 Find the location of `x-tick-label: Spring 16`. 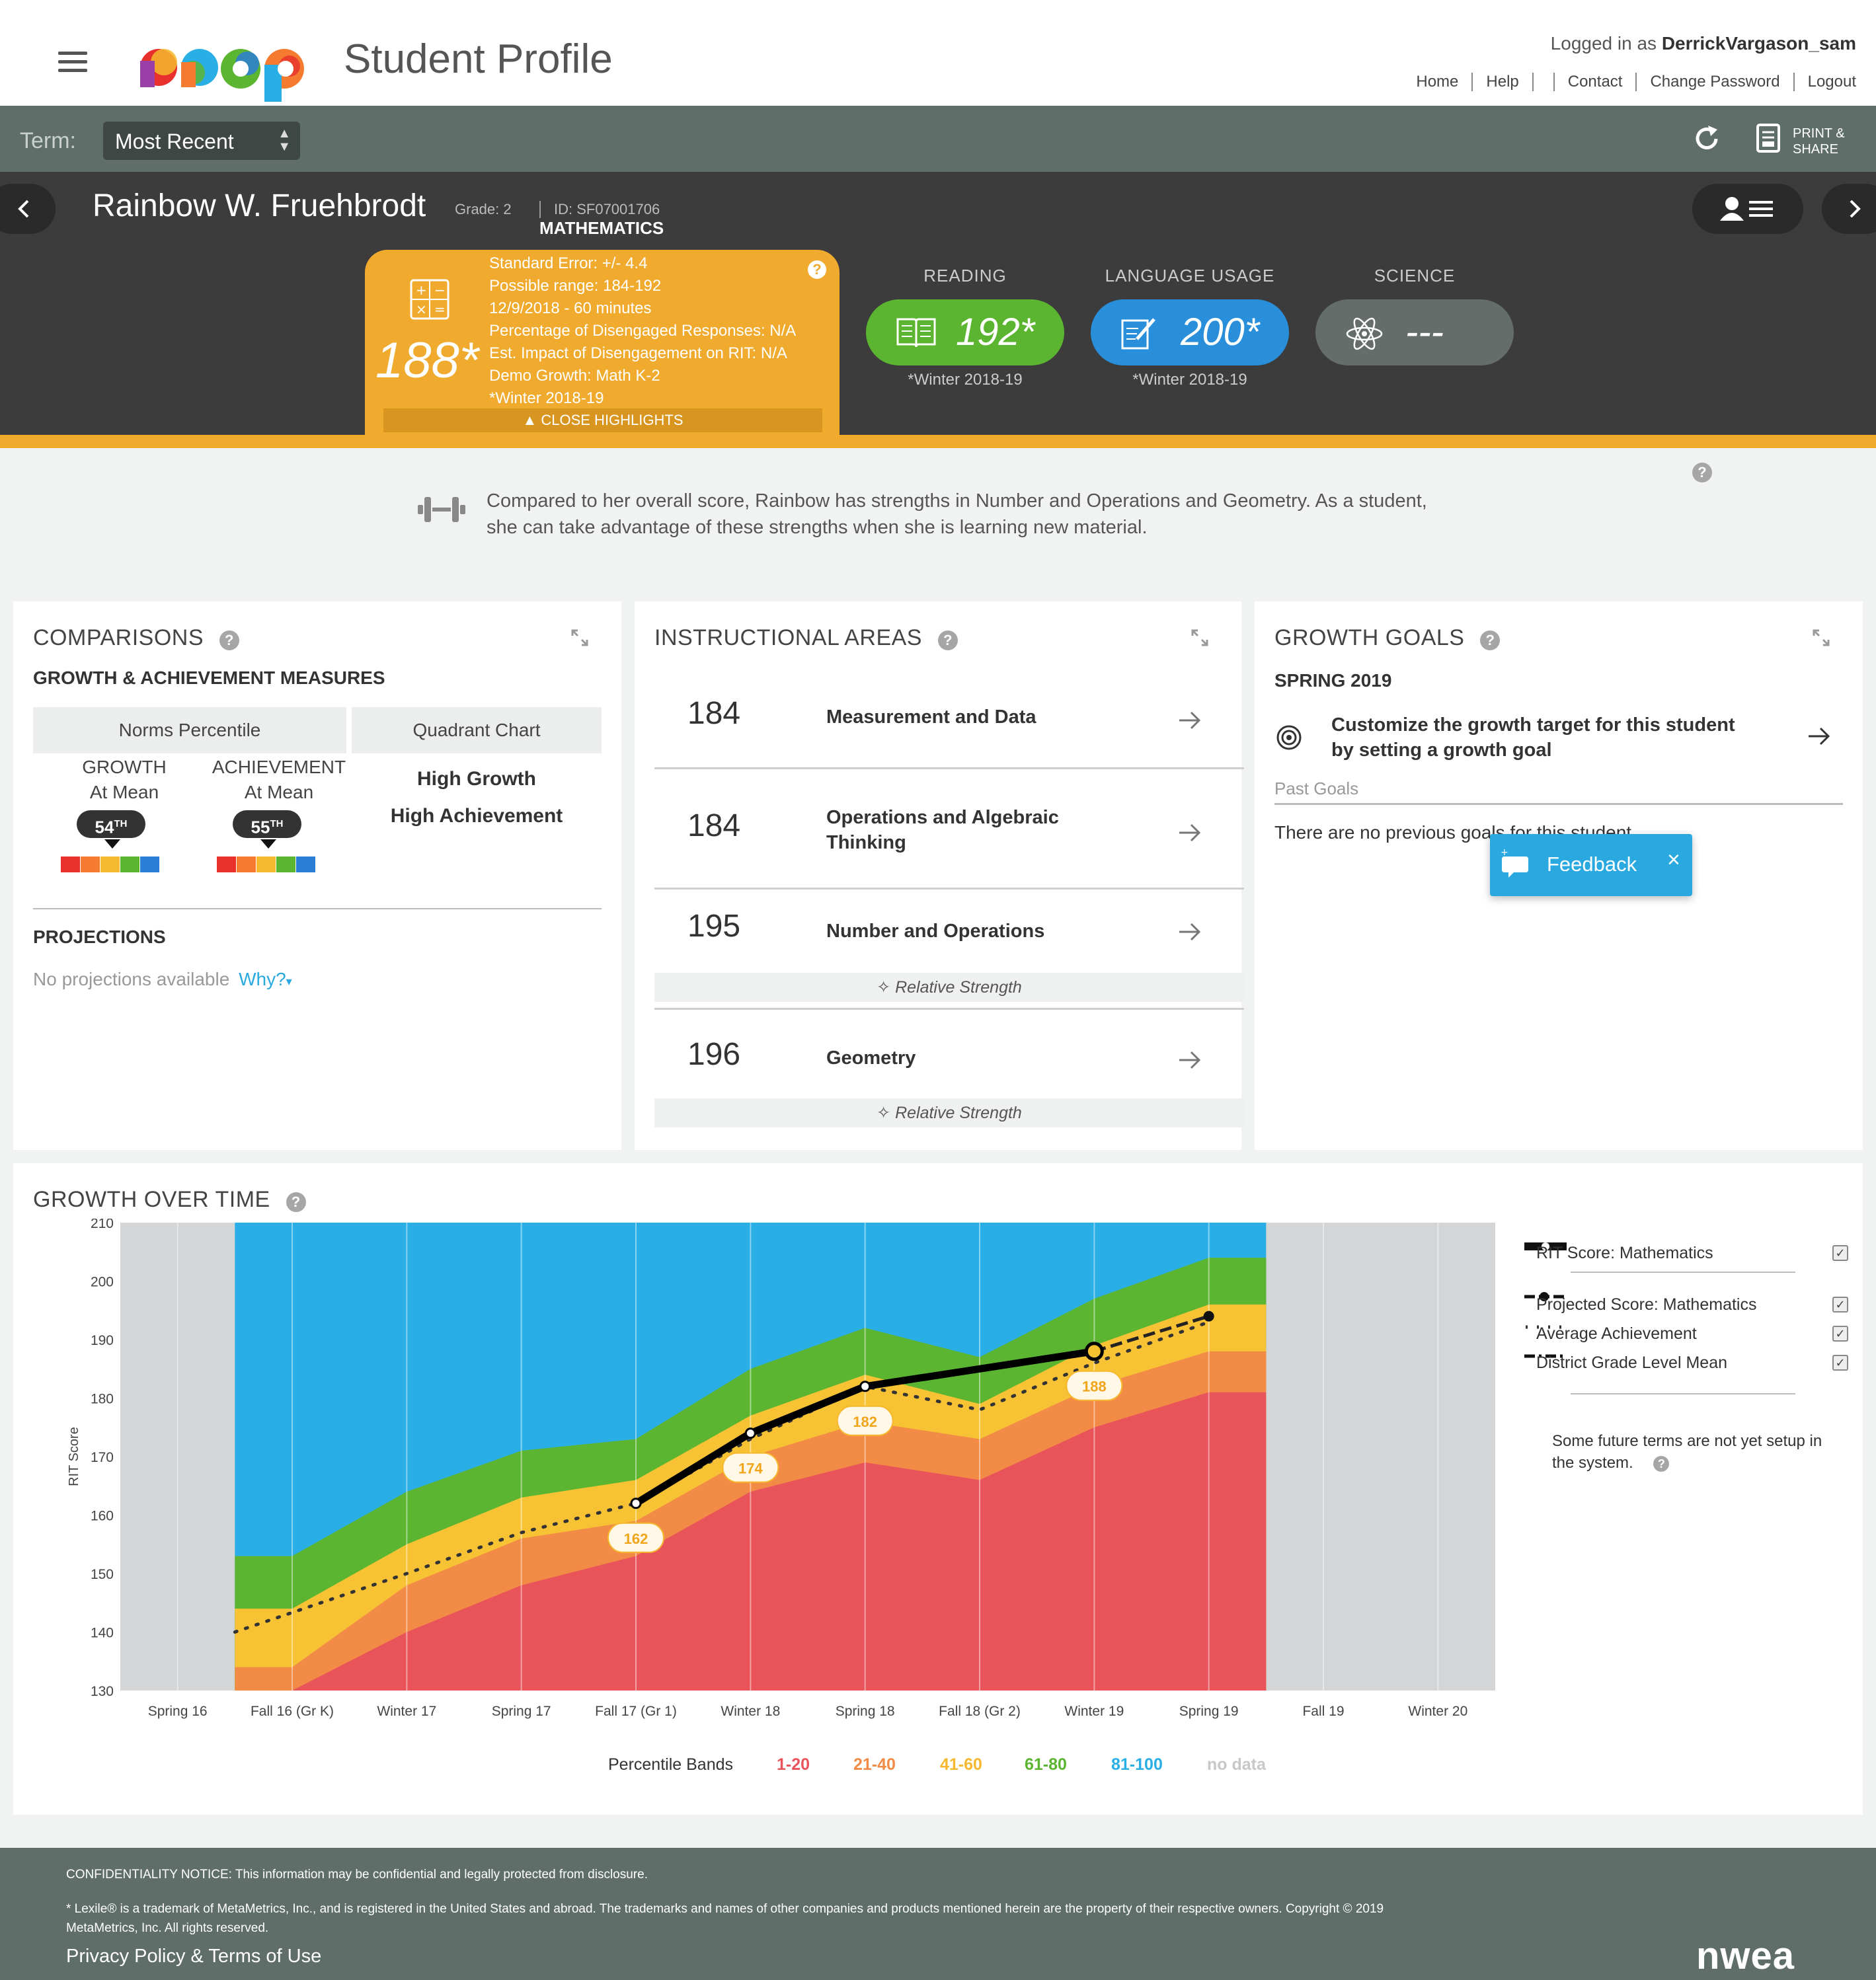

x-tick-label: Spring 16 is located at coordinates (178, 1711).